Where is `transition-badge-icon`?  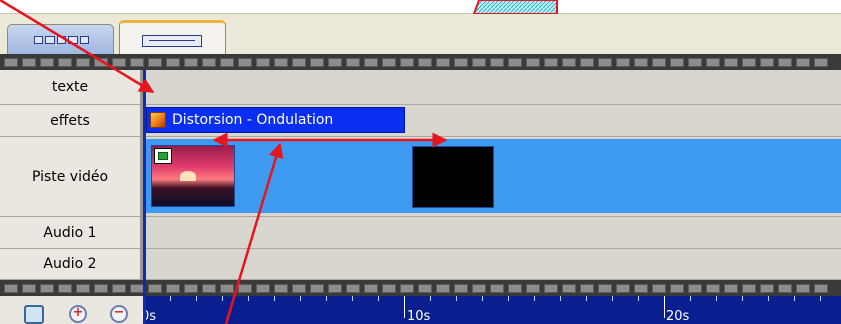 transition-badge-icon is located at coordinates (163, 156).